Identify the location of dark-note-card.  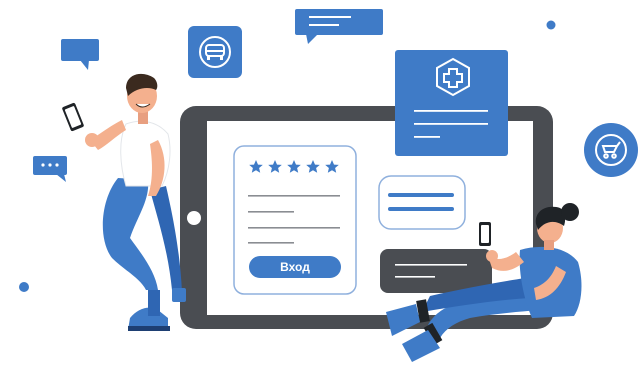
(436, 271).